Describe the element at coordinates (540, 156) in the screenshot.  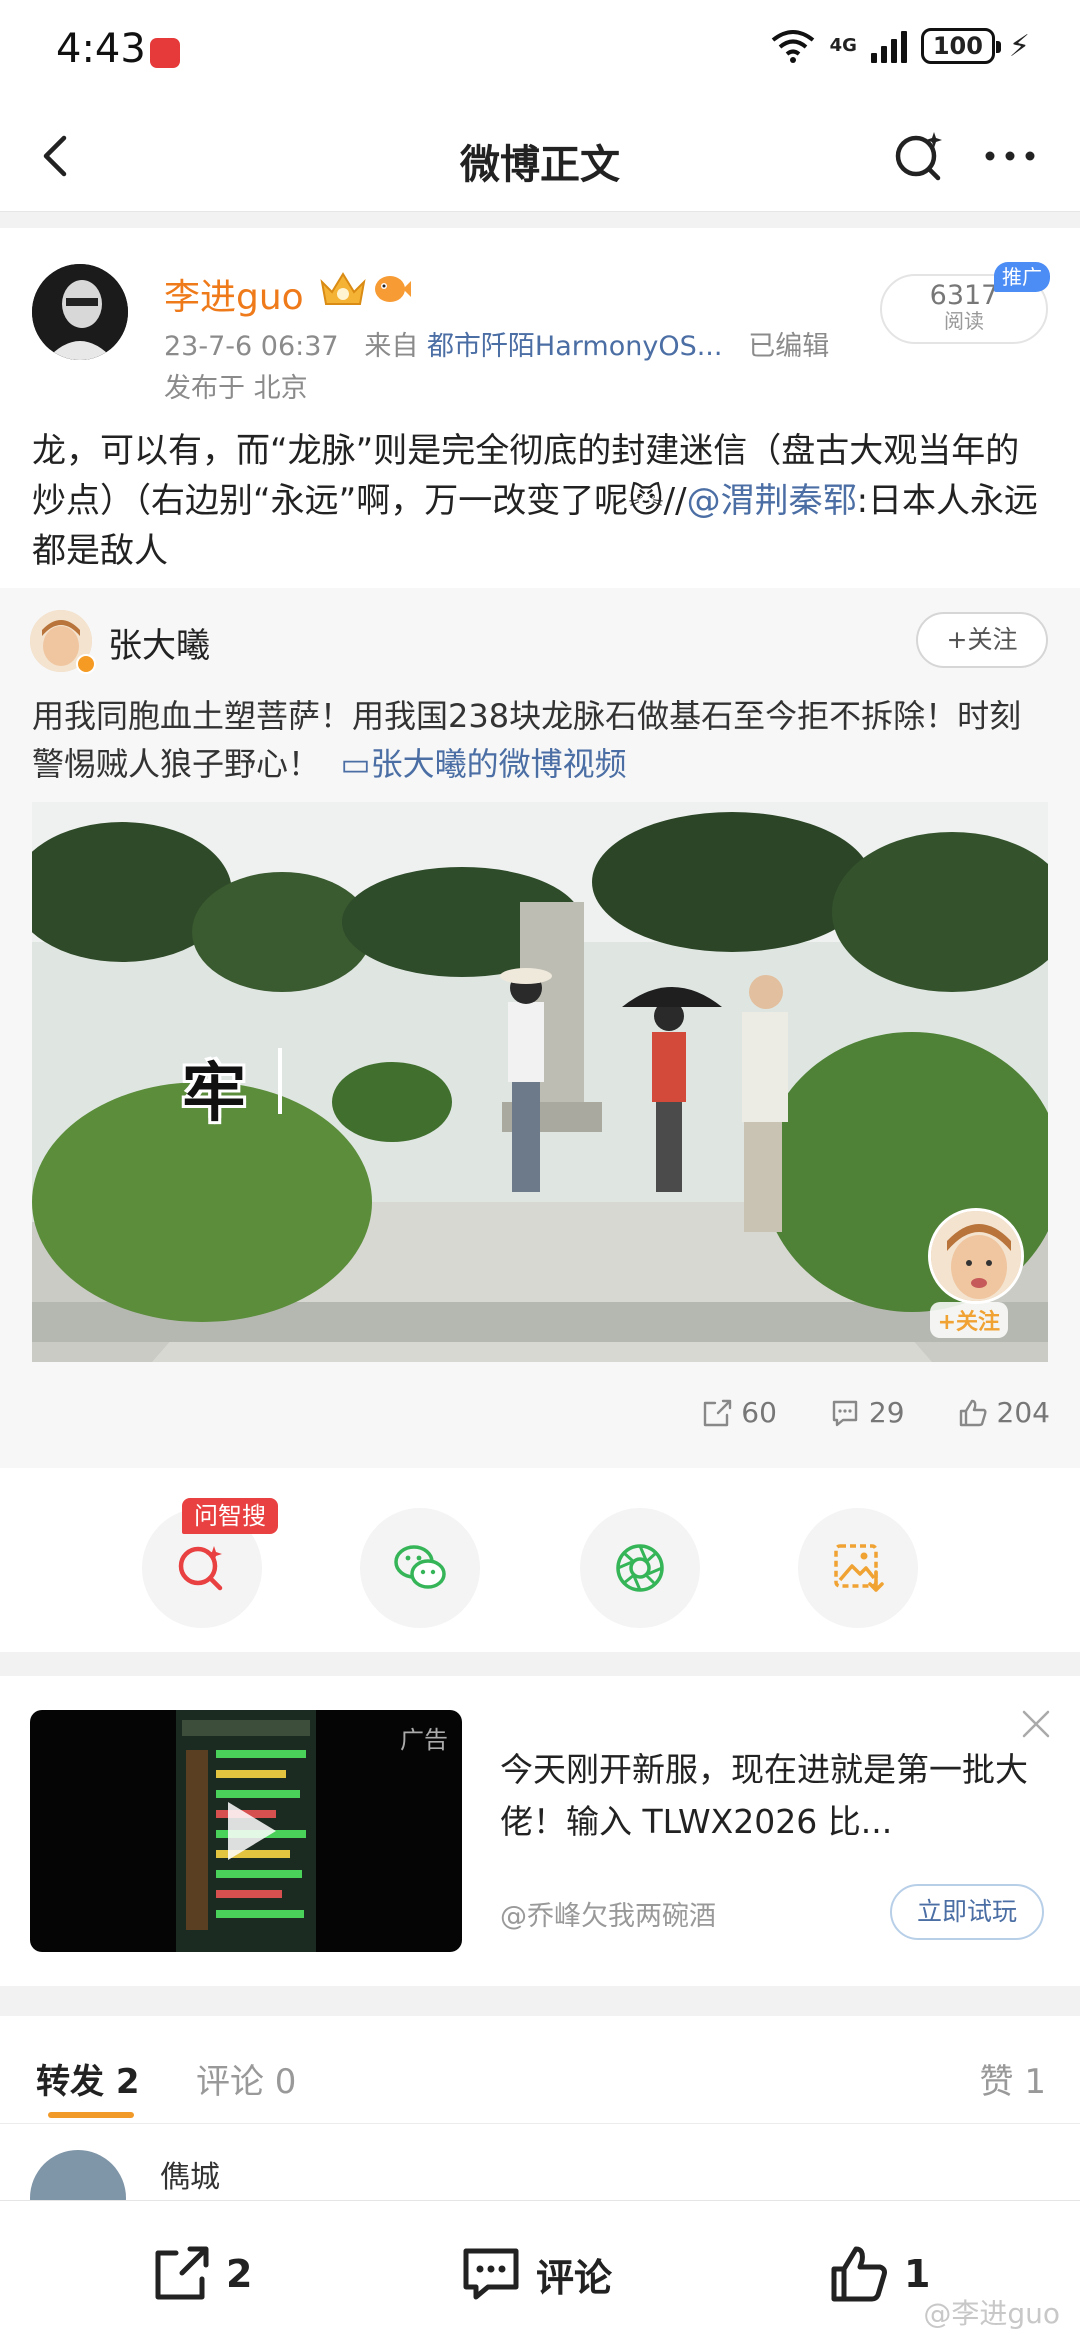
I see `nav-bar: 微博正文` at that location.